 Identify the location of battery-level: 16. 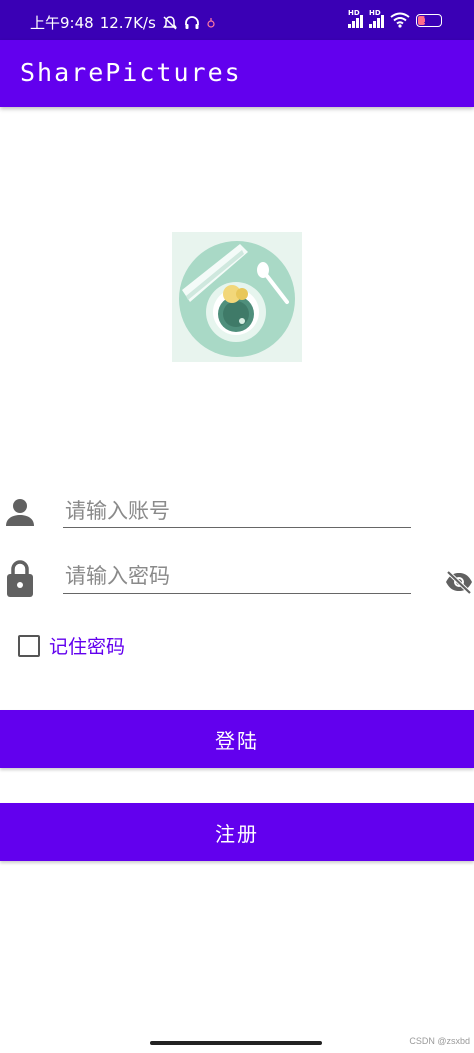
(429, 20).